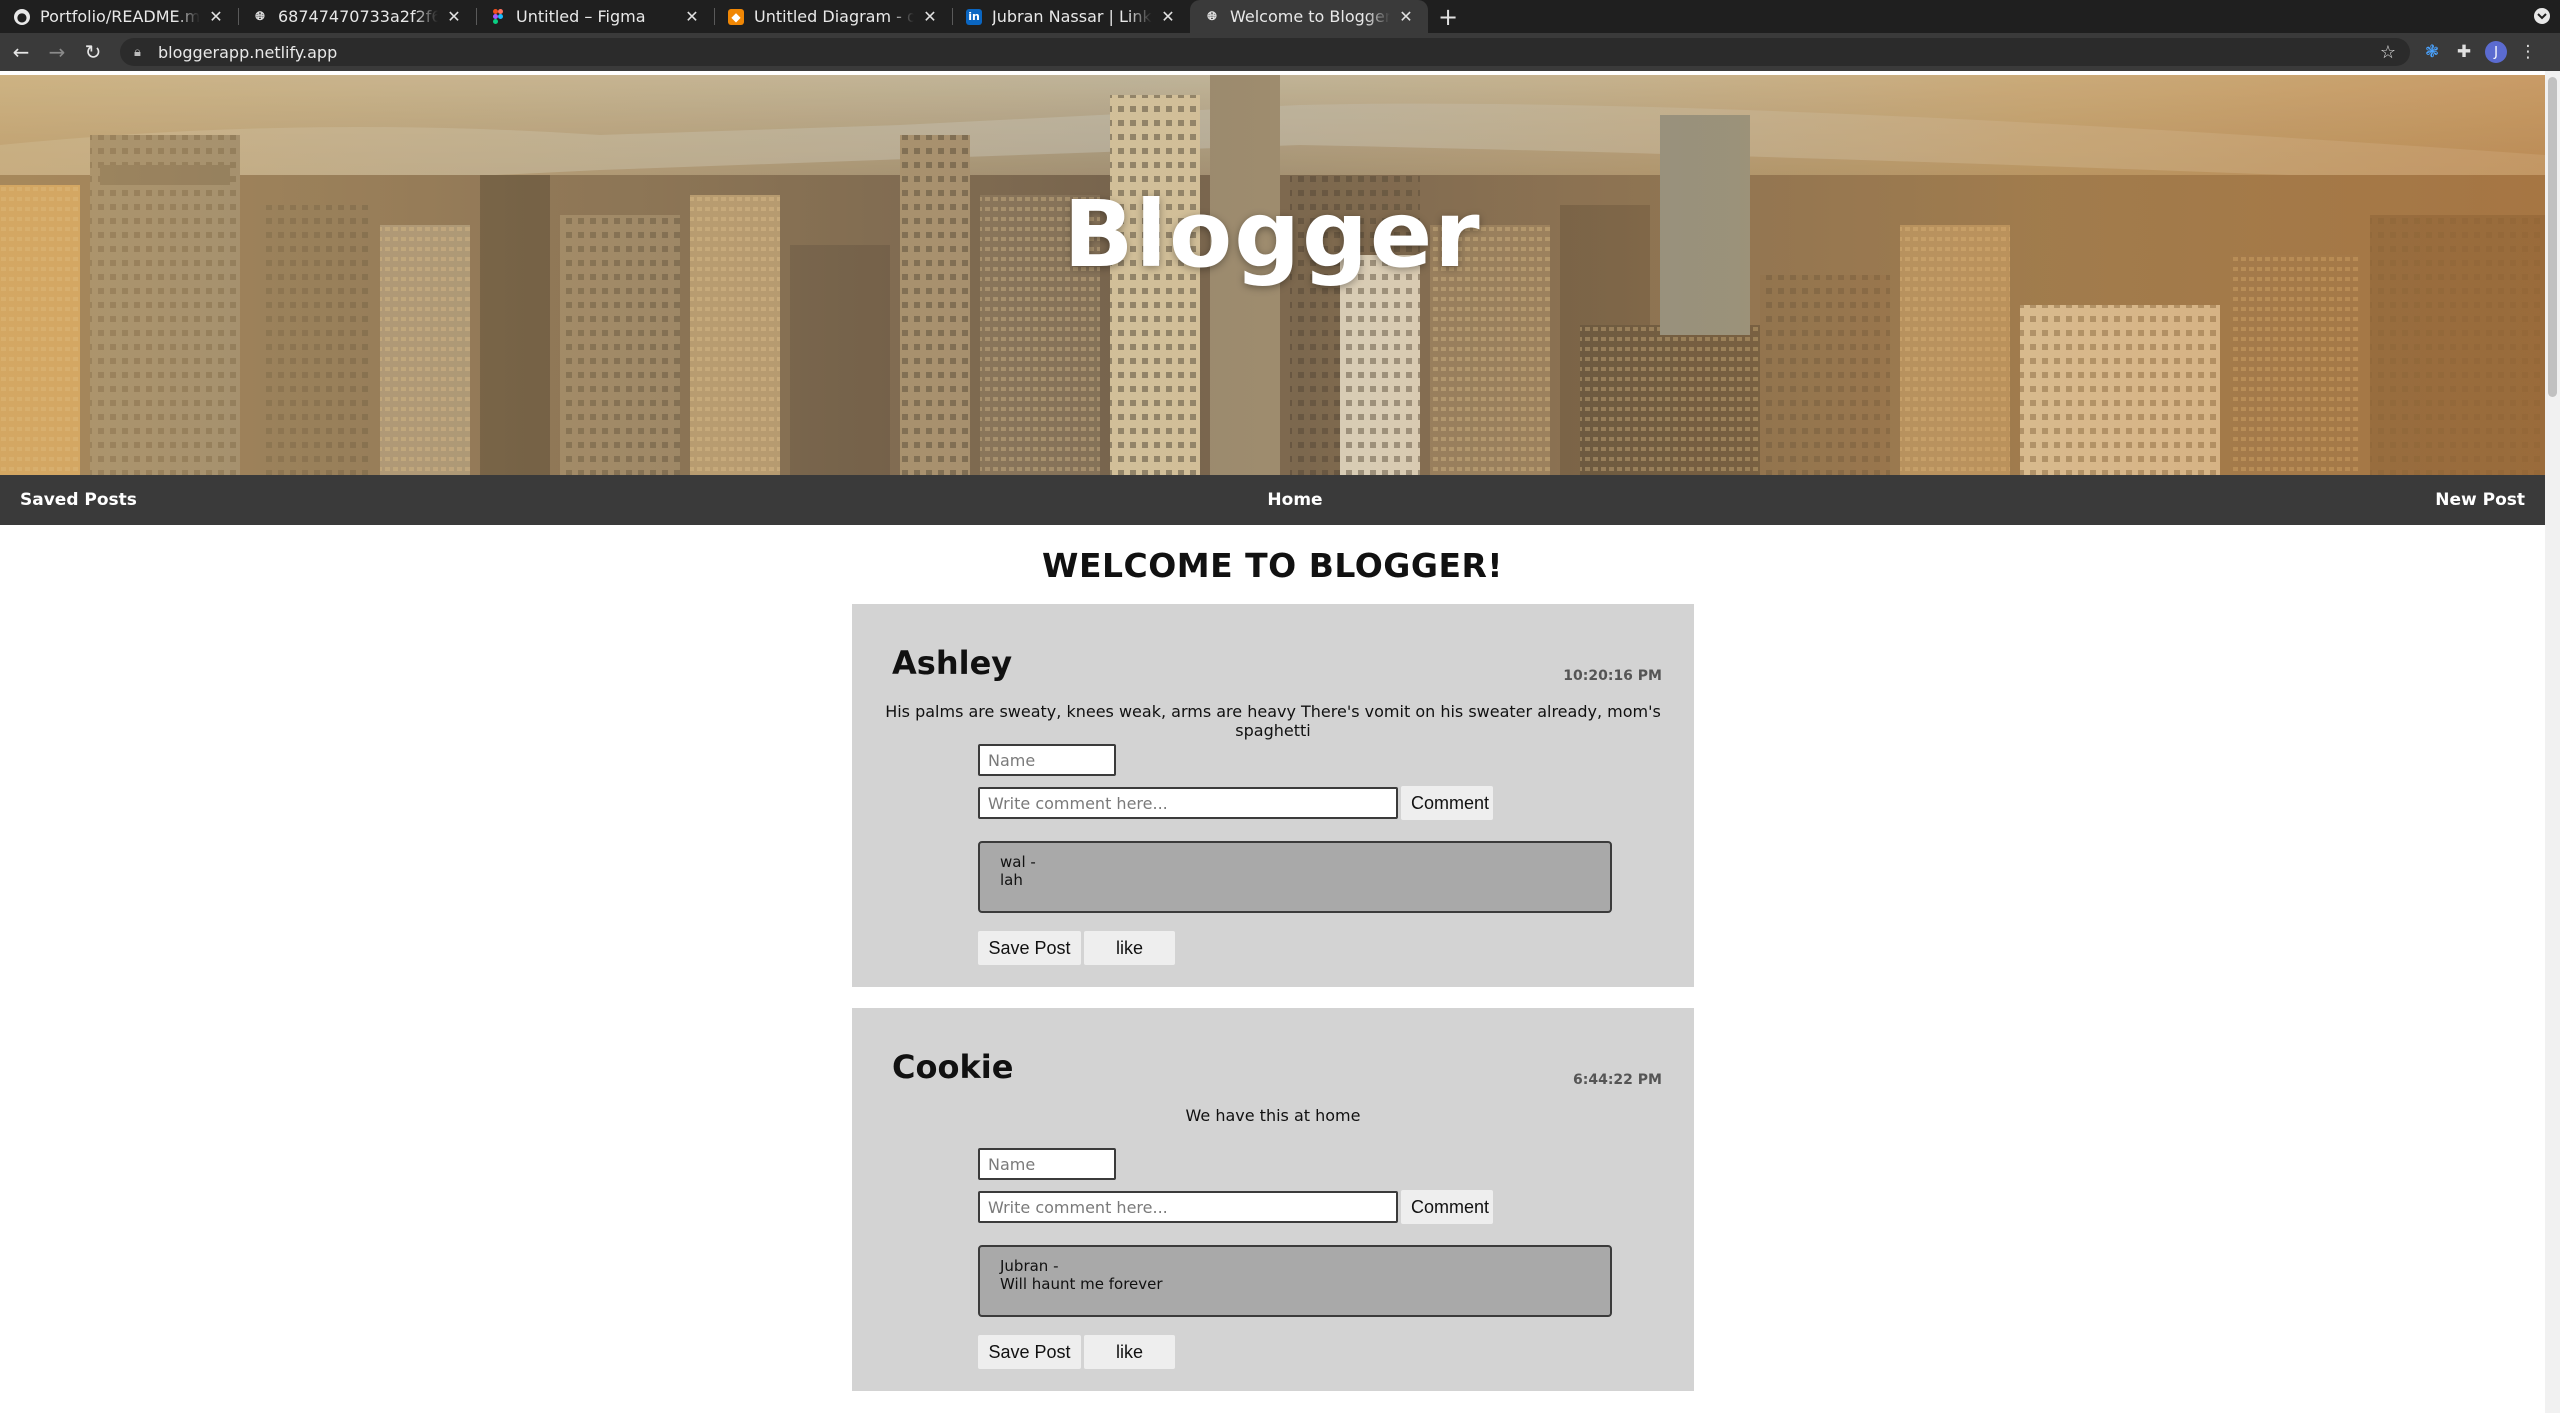  Describe the element at coordinates (2388, 52) in the screenshot. I see `bookmark-star-icon: ☆` at that location.